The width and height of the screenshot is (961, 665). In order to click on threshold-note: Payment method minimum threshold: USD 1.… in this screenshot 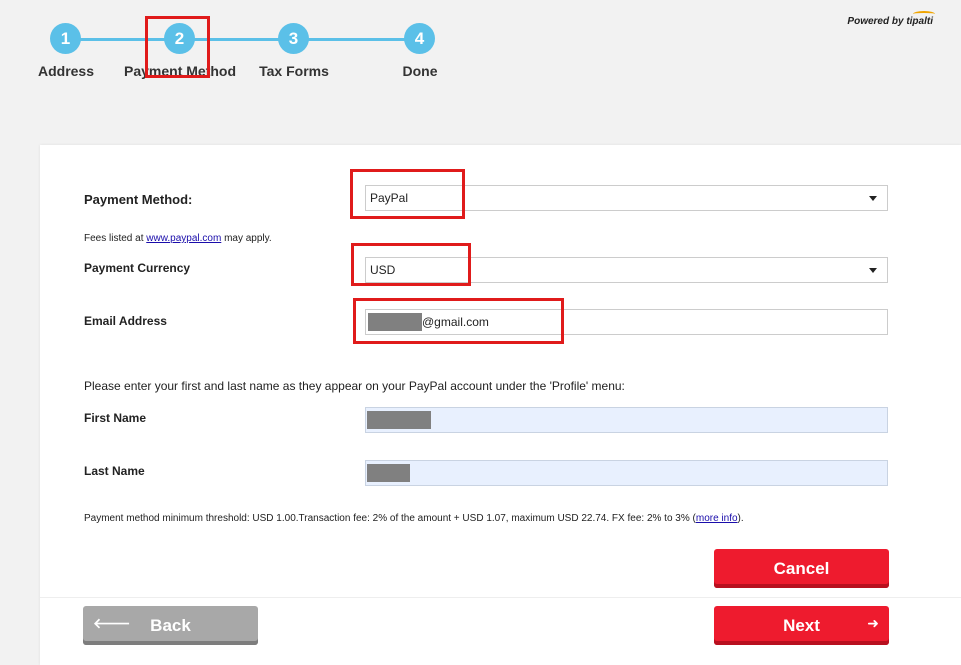, I will do `click(414, 518)`.